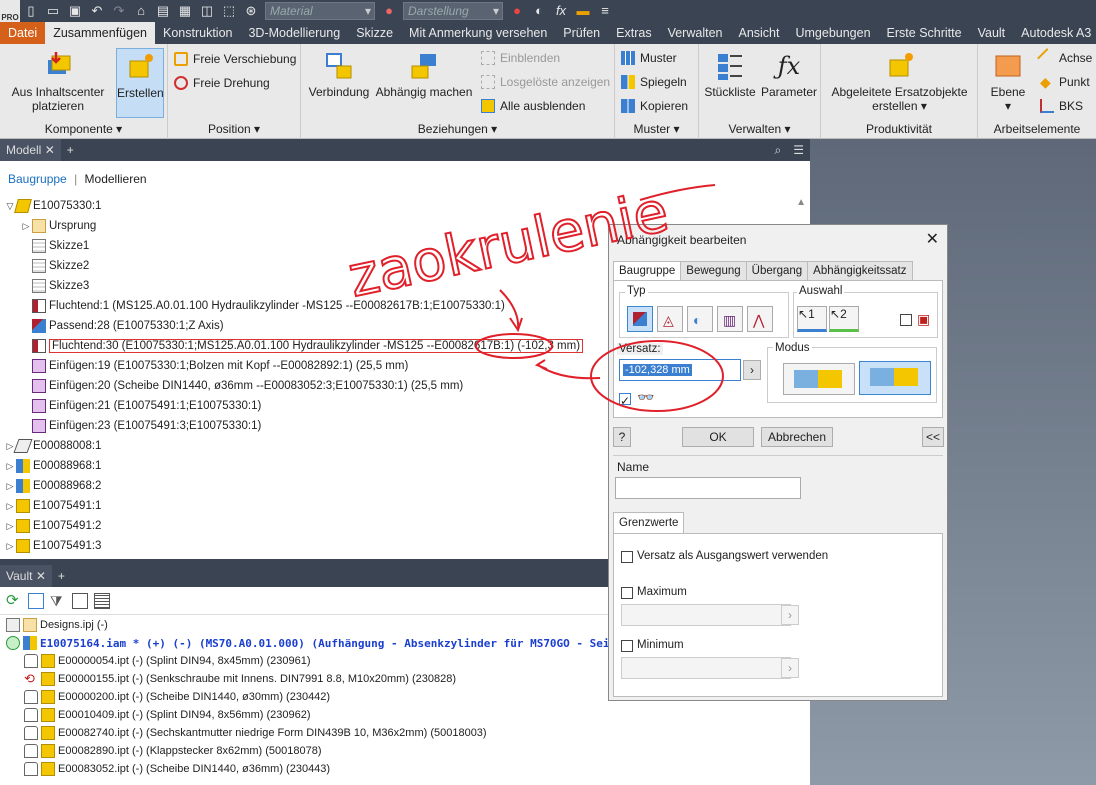 The height and width of the screenshot is (785, 1096). What do you see at coordinates (207, 11) in the screenshot?
I see `measure-icon: ◫` at bounding box center [207, 11].